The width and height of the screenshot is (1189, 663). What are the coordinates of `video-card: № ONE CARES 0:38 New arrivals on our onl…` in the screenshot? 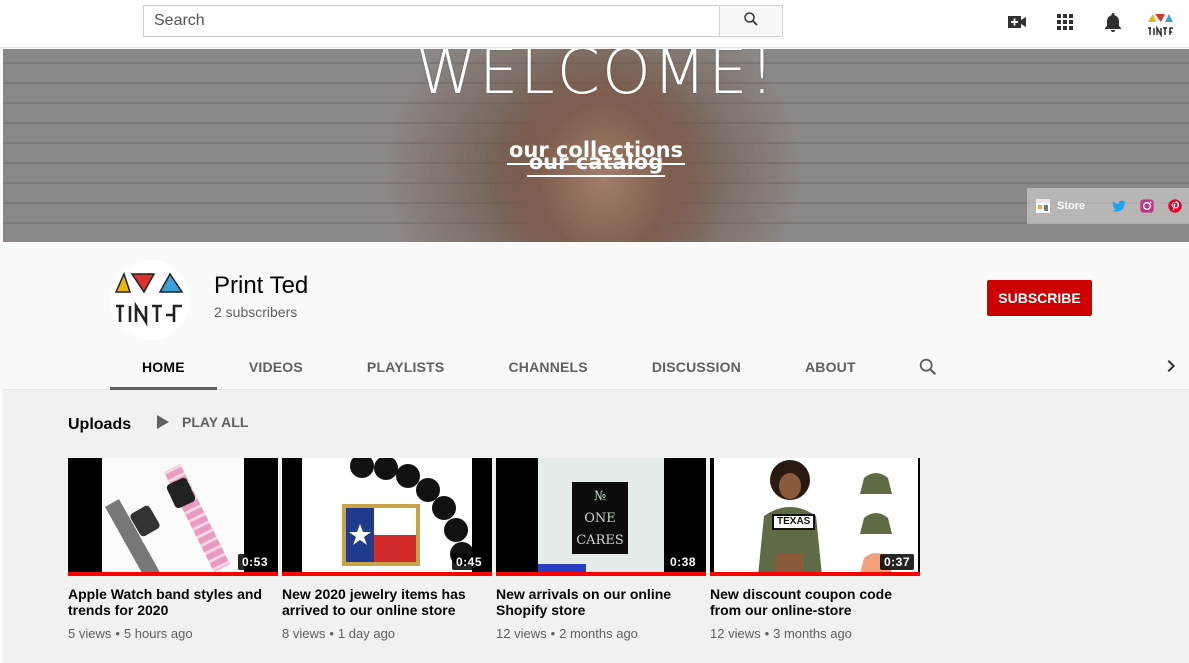 It's located at (601, 549).